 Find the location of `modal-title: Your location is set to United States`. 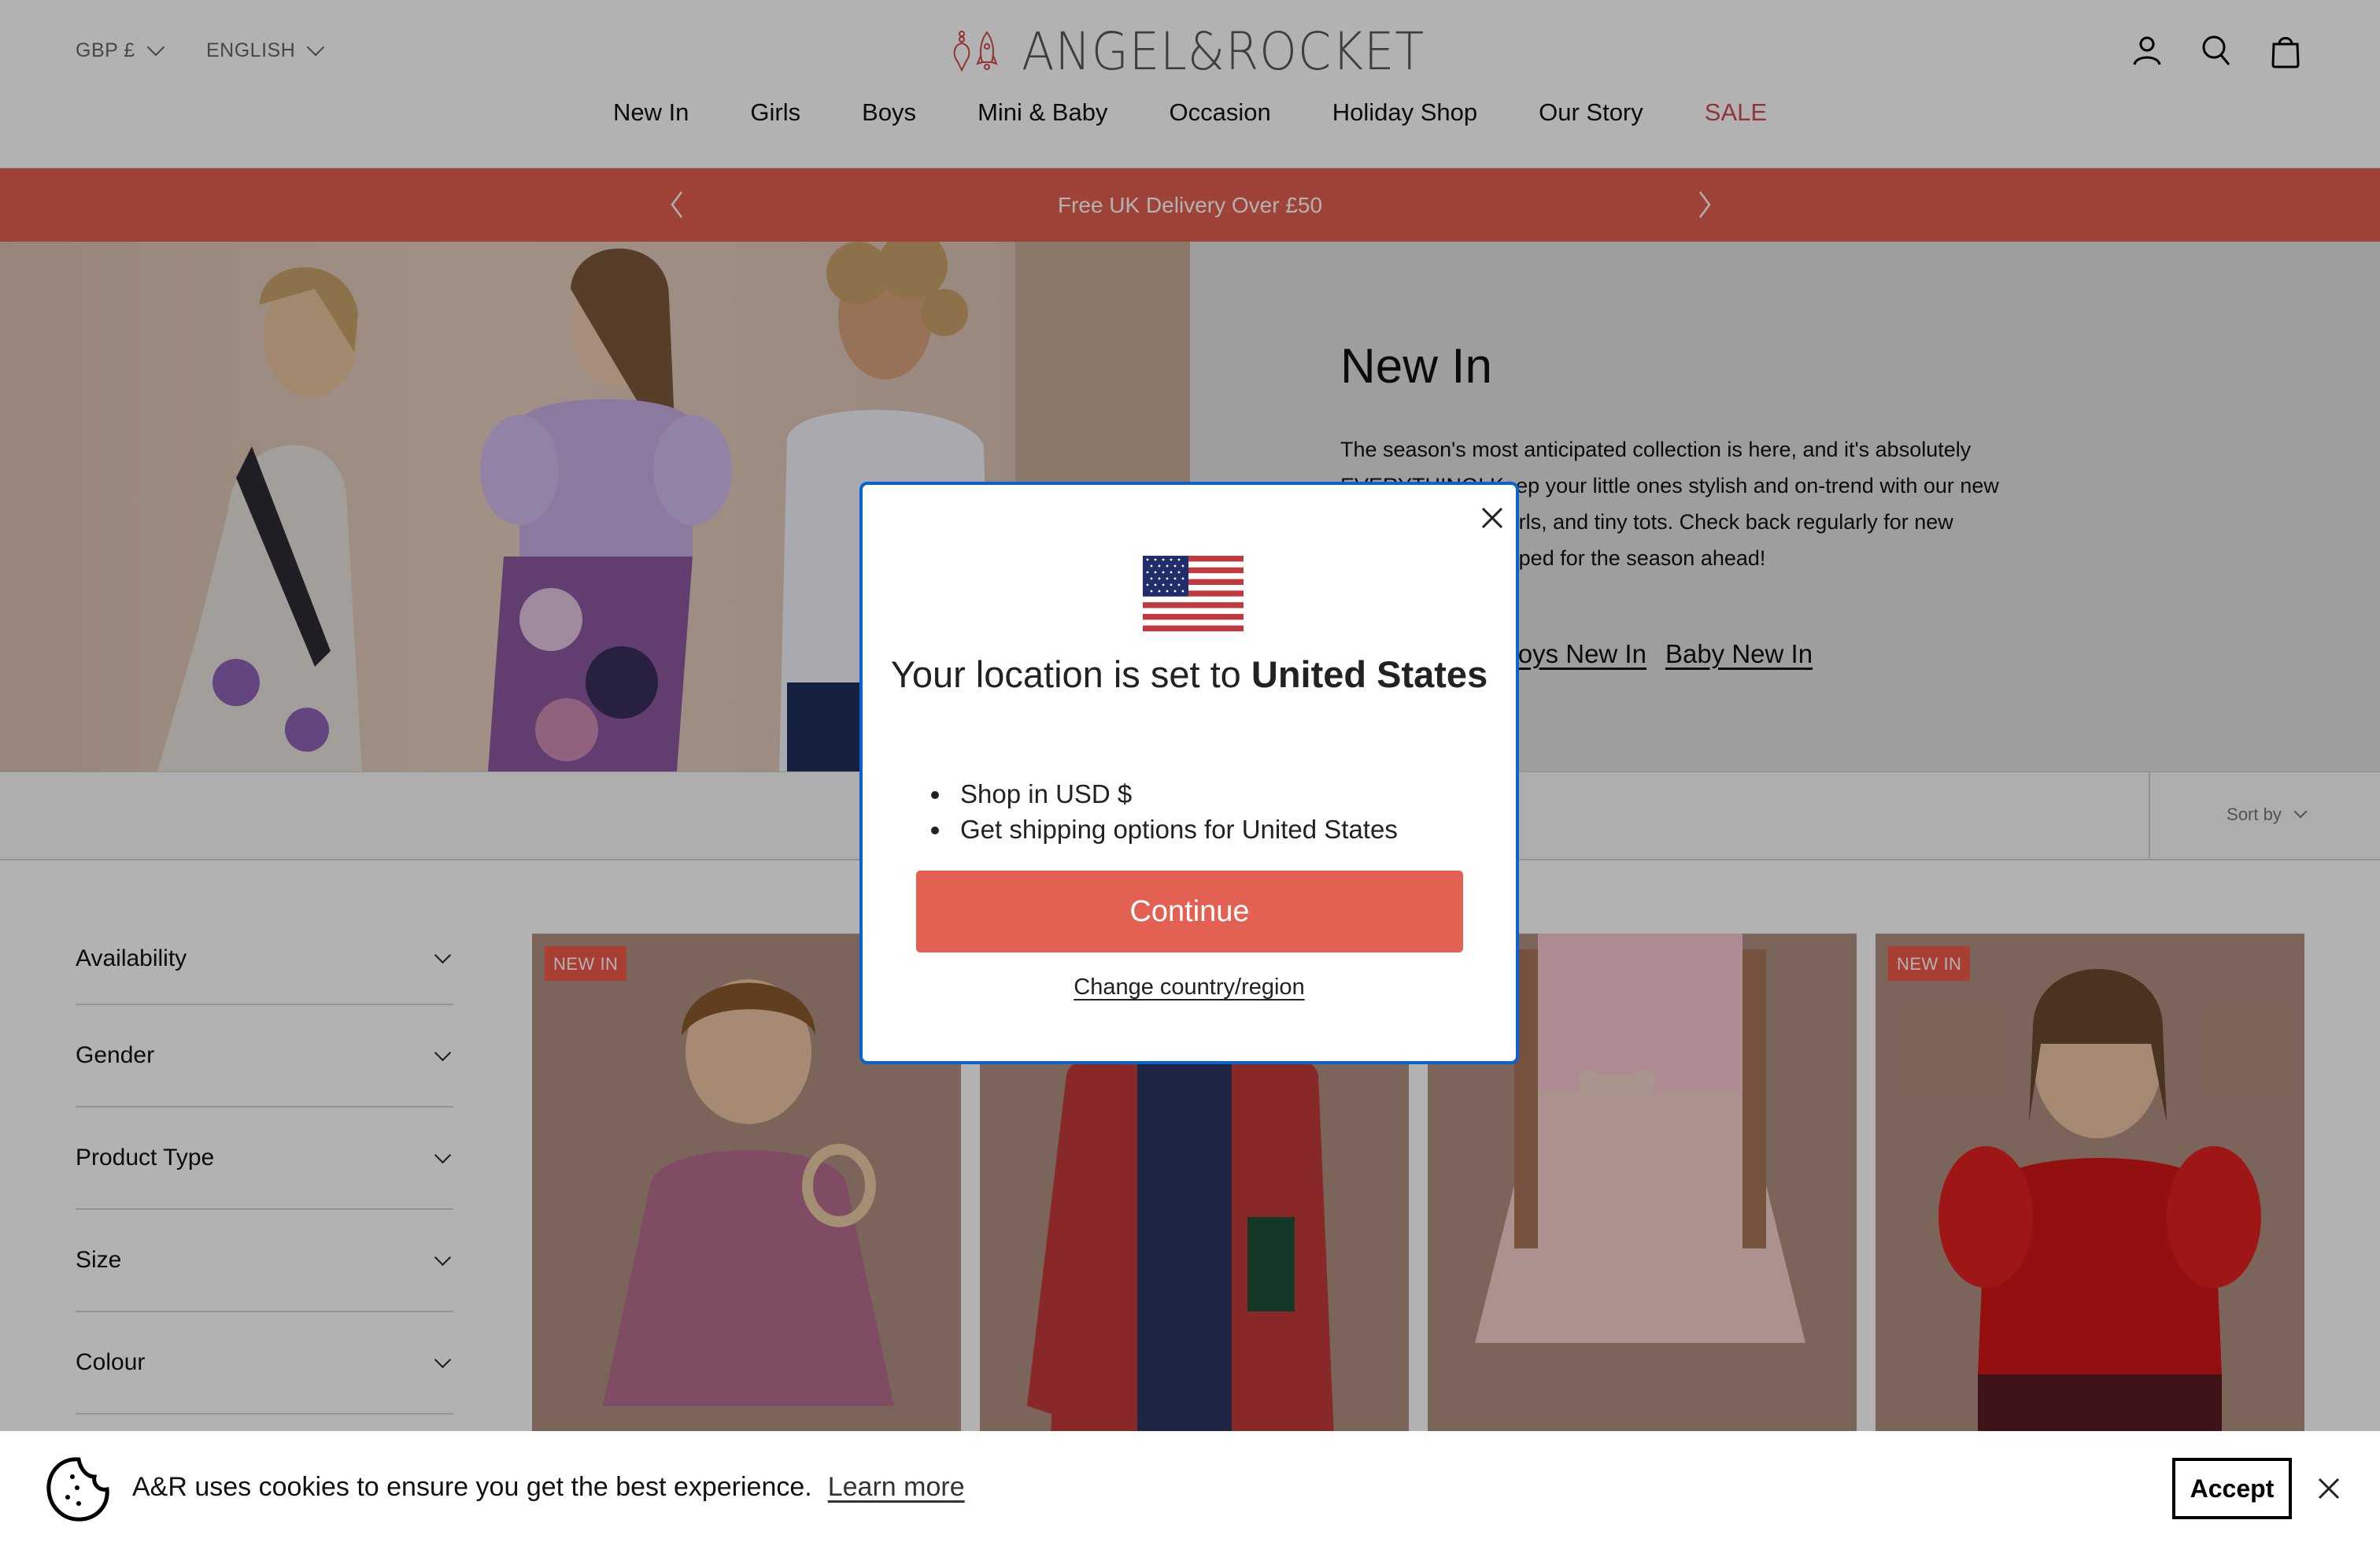

modal-title: Your location is set to United States is located at coordinates (1189, 674).